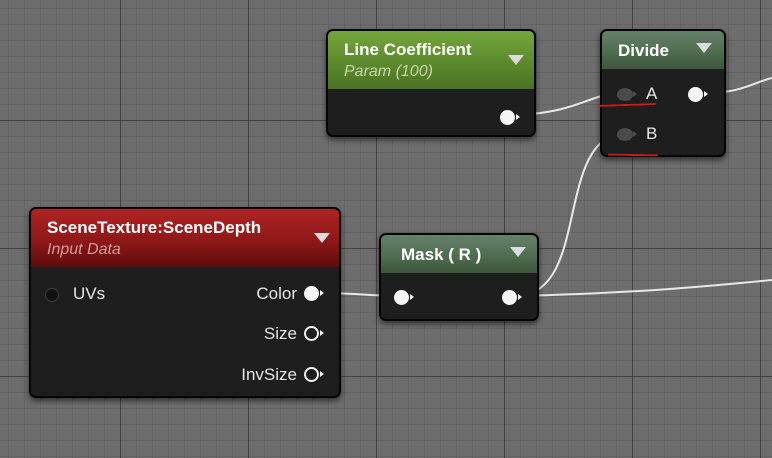 The width and height of the screenshot is (772, 458). What do you see at coordinates (644, 50) in the screenshot?
I see `node-title: Divide` at bounding box center [644, 50].